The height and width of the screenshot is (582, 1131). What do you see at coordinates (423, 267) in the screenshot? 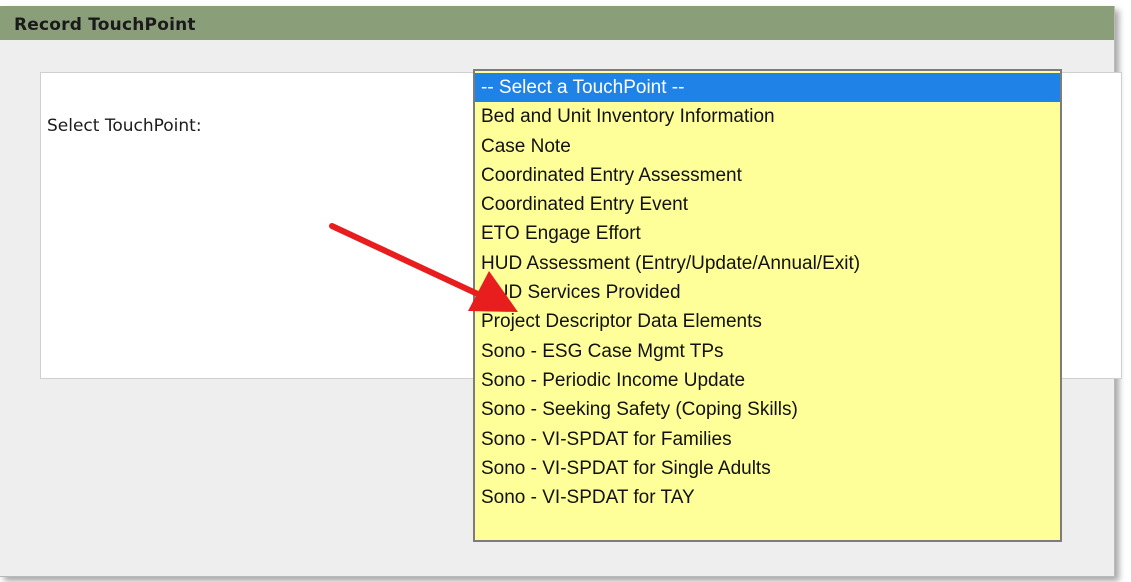
I see `red-pointer-arrow-icon` at bounding box center [423, 267].